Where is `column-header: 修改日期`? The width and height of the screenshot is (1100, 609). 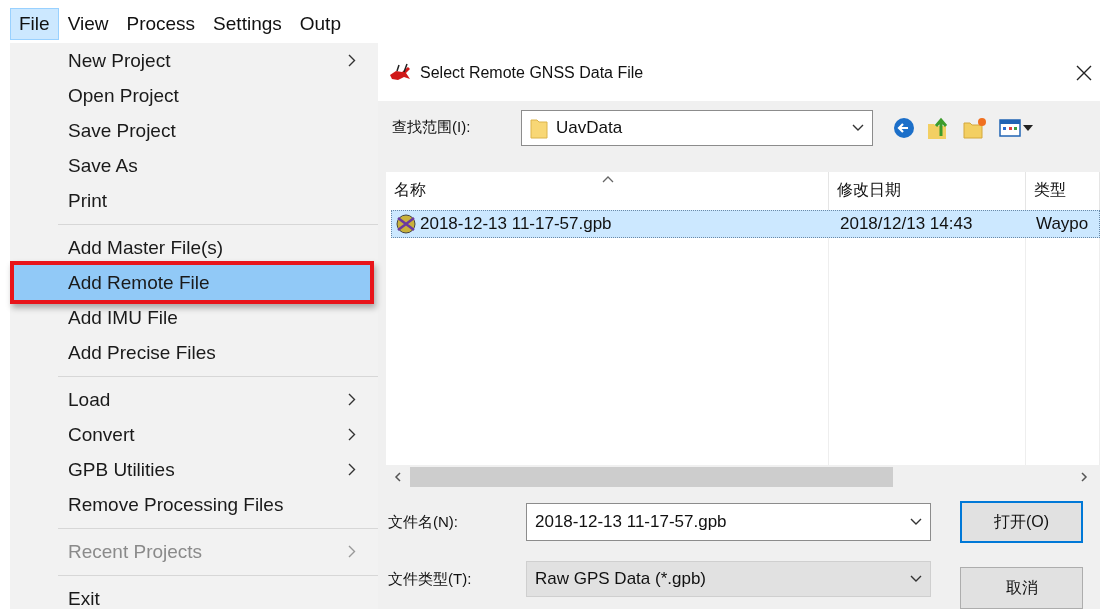
column-header: 修改日期 is located at coordinates (927, 190).